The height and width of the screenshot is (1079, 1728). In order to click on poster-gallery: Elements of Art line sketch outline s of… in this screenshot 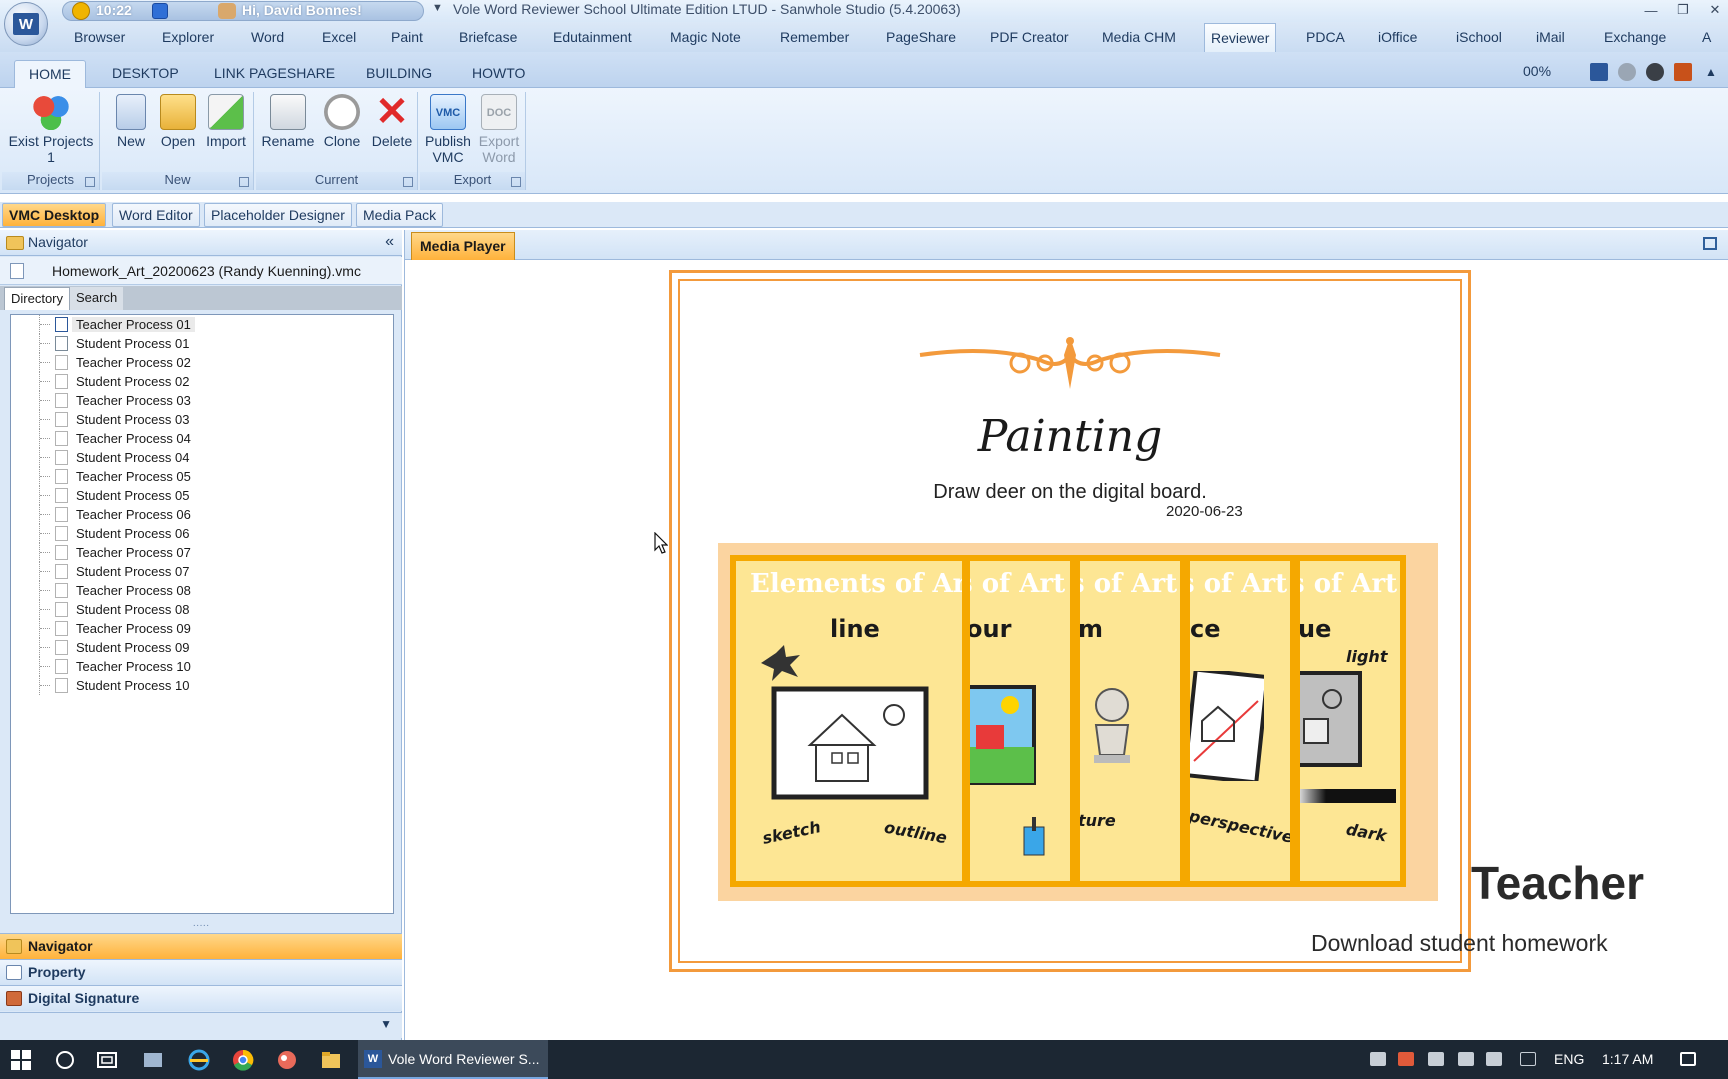, I will do `click(1078, 722)`.